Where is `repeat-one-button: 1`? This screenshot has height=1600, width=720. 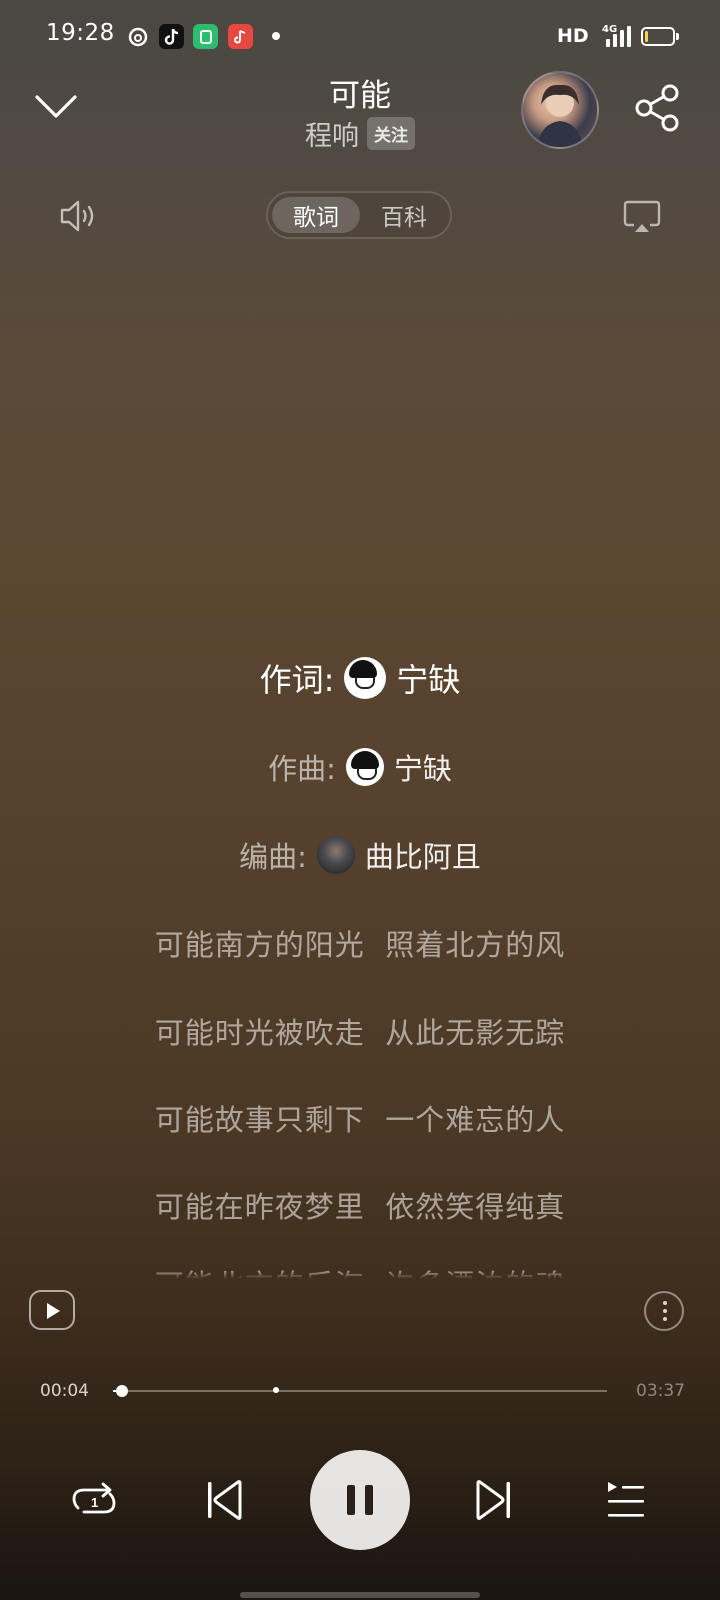 repeat-one-button: 1 is located at coordinates (94, 1500).